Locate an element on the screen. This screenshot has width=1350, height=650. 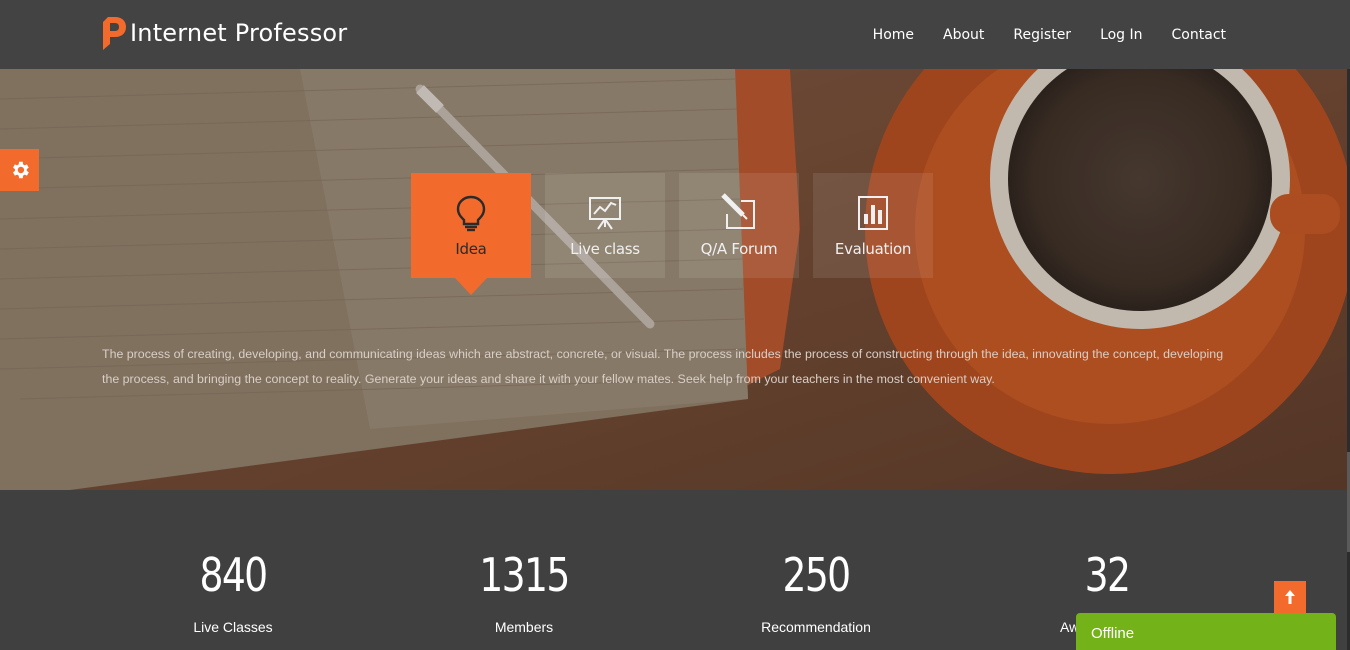
brand-name: Internet Professor is located at coordinates (239, 33).